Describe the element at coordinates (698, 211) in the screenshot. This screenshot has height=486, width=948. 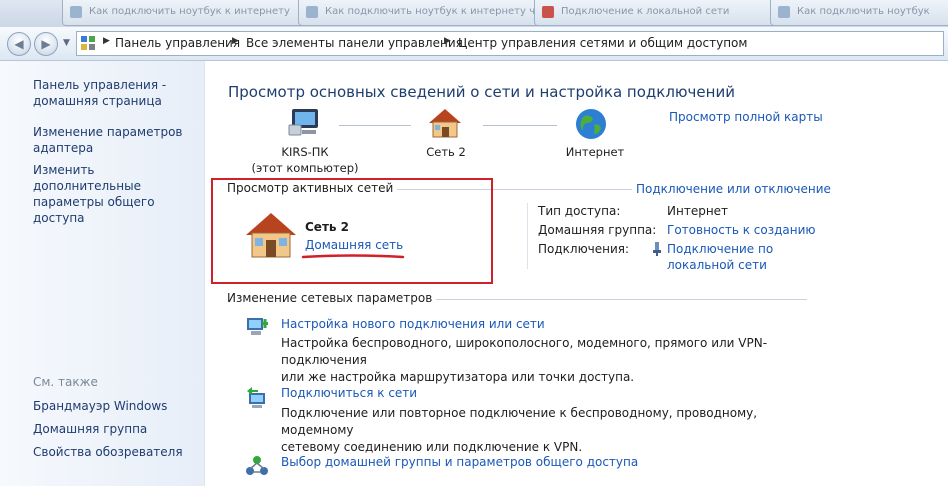
I see `access-type-value: Интернет` at that location.